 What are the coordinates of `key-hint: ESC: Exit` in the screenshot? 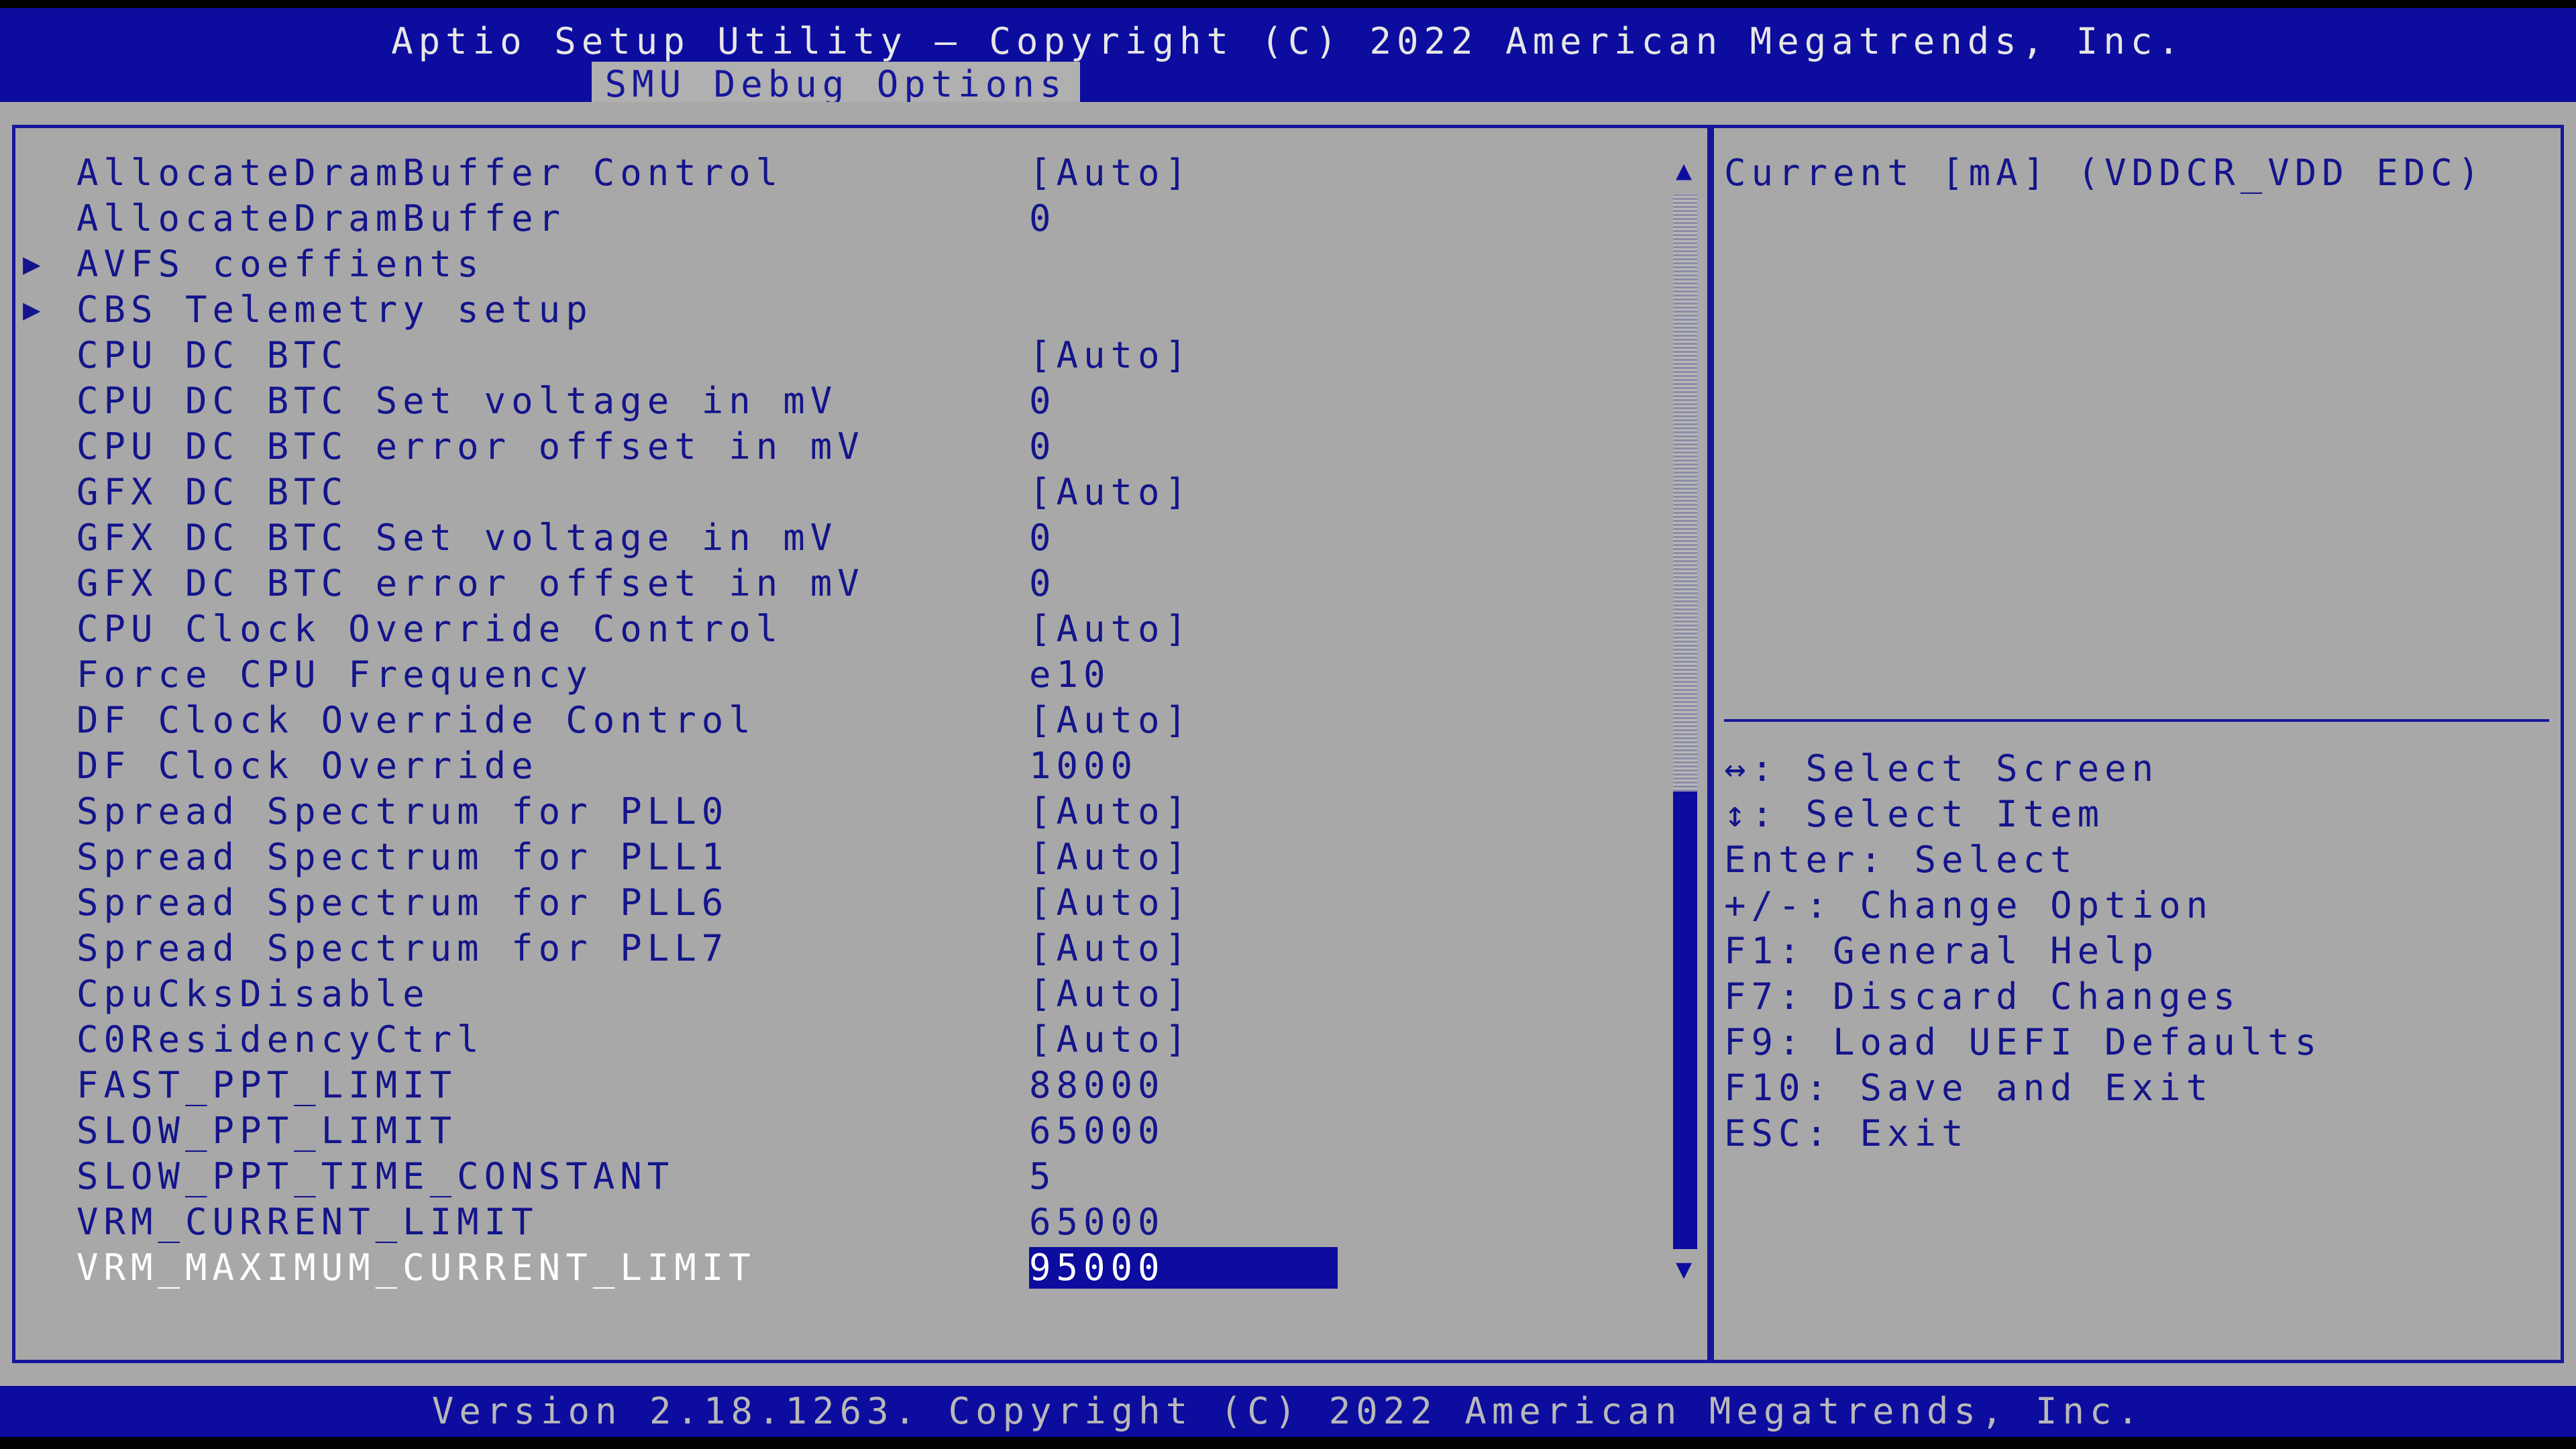 It's located at (1846, 1133).